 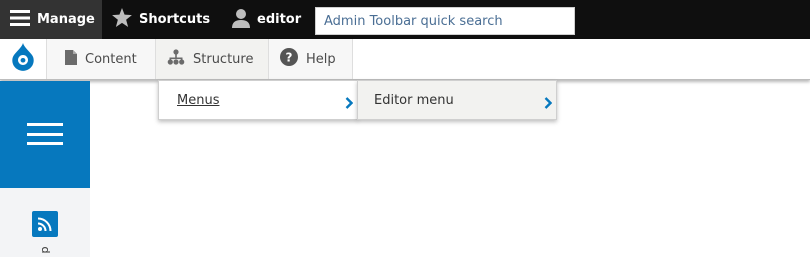 I want to click on sidebar-toggle-area, so click(x=45, y=134).